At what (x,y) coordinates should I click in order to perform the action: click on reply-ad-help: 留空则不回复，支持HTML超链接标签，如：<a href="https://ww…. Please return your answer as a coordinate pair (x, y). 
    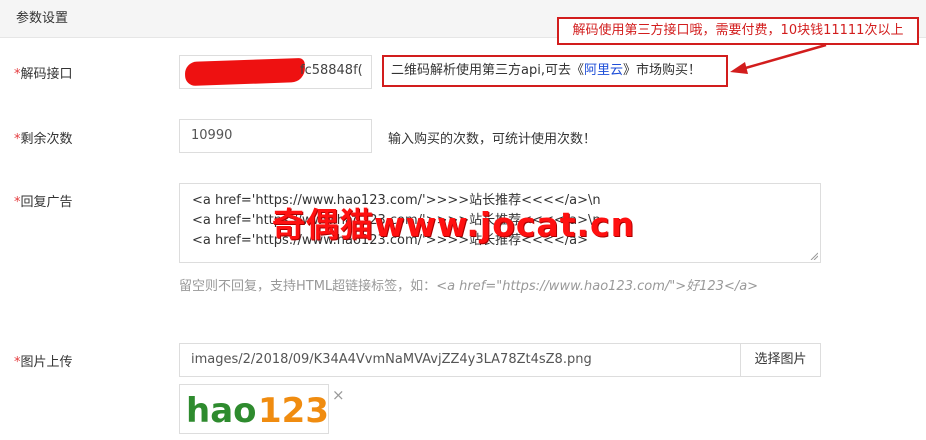
    Looking at the image, I should click on (469, 286).